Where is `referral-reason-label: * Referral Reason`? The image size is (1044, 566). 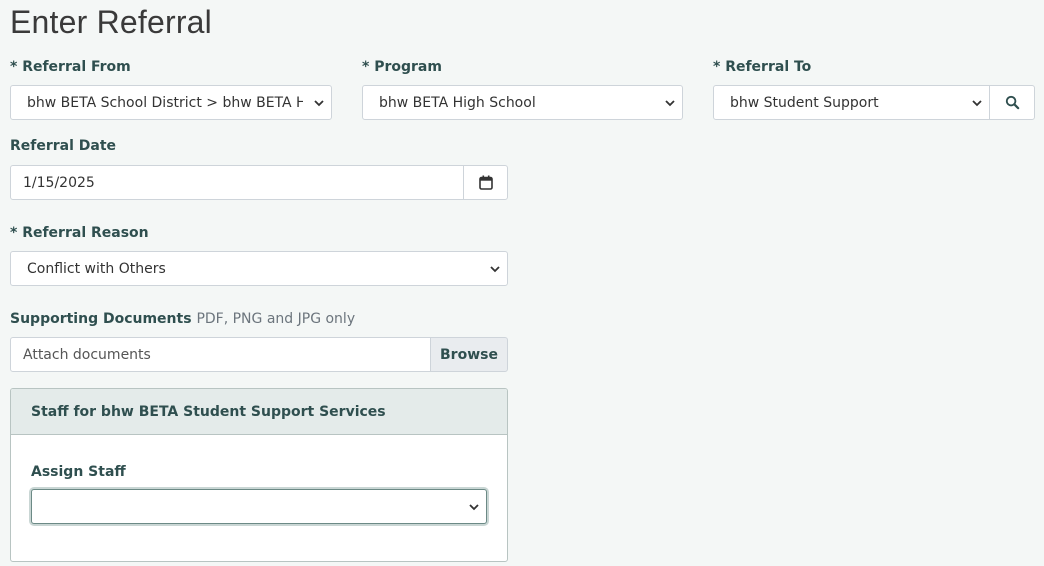
referral-reason-label: * Referral Reason is located at coordinates (79, 233).